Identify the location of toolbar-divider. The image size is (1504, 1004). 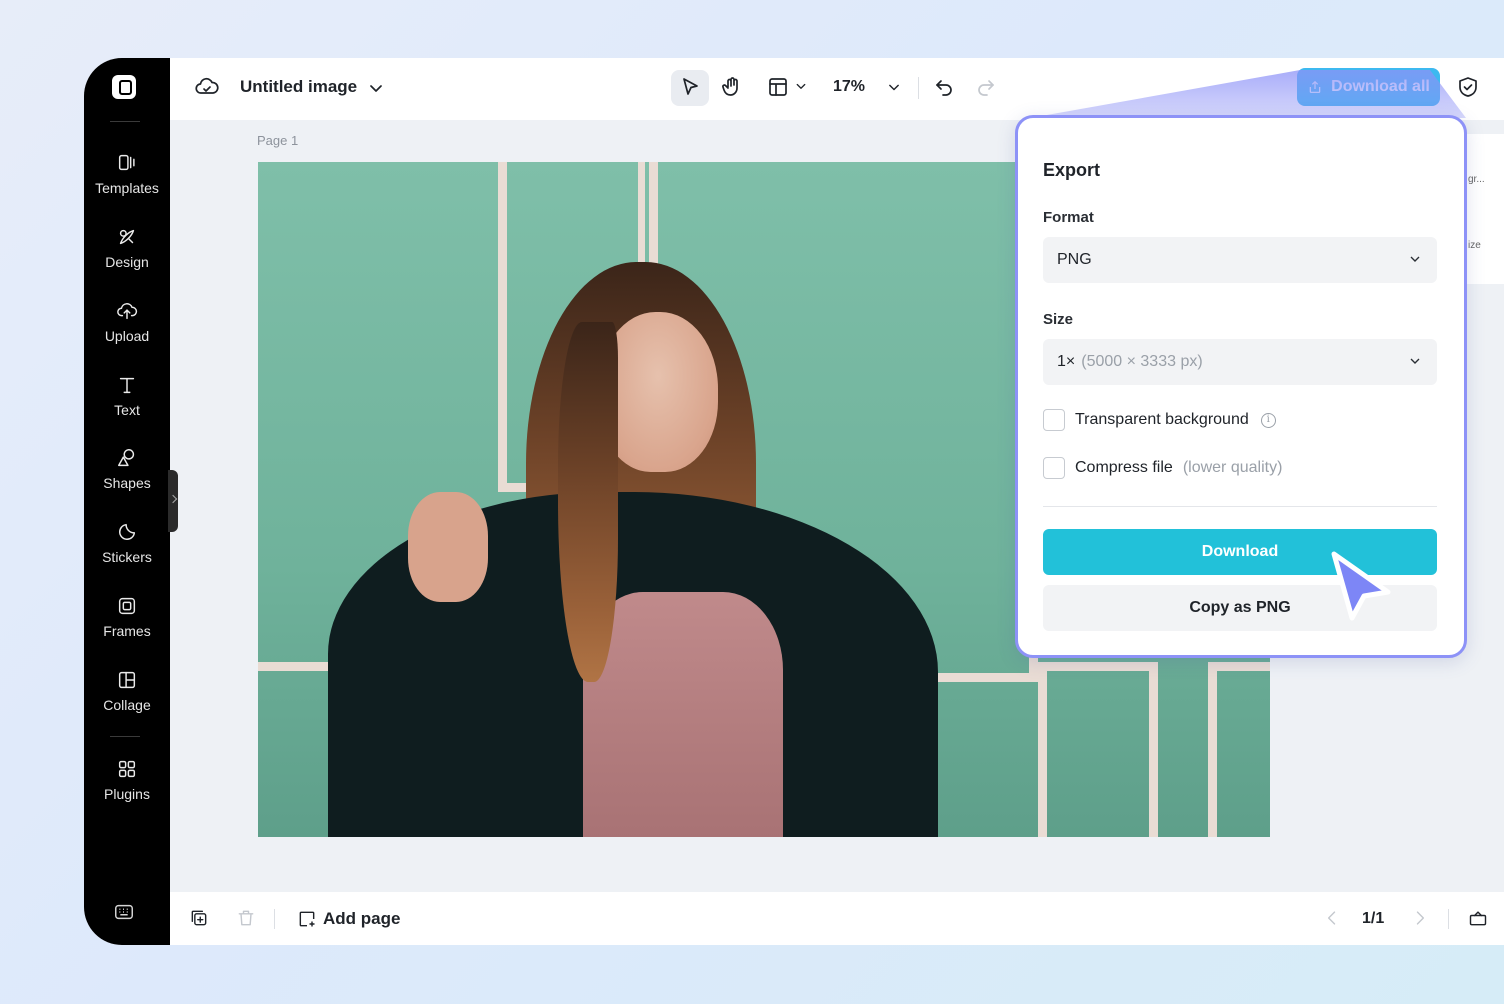
(918, 88).